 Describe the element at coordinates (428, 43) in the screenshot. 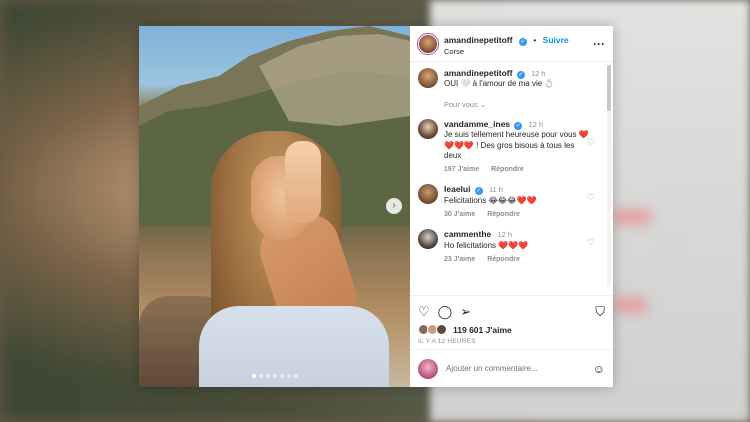

I see `author-avatar` at that location.